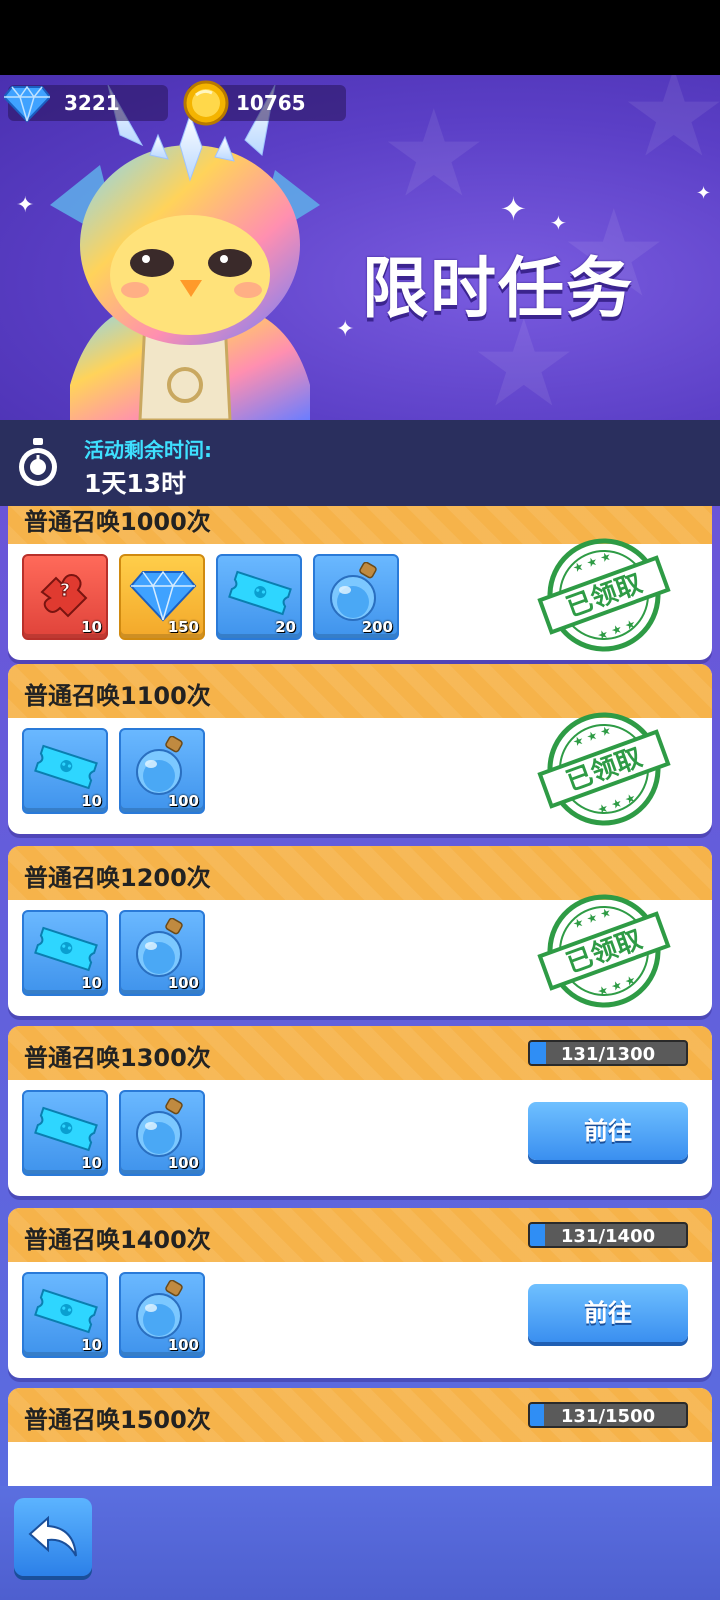 The height and width of the screenshot is (1600, 720). Describe the element at coordinates (356, 597) in the screenshot. I see `reward-item: 200` at that location.